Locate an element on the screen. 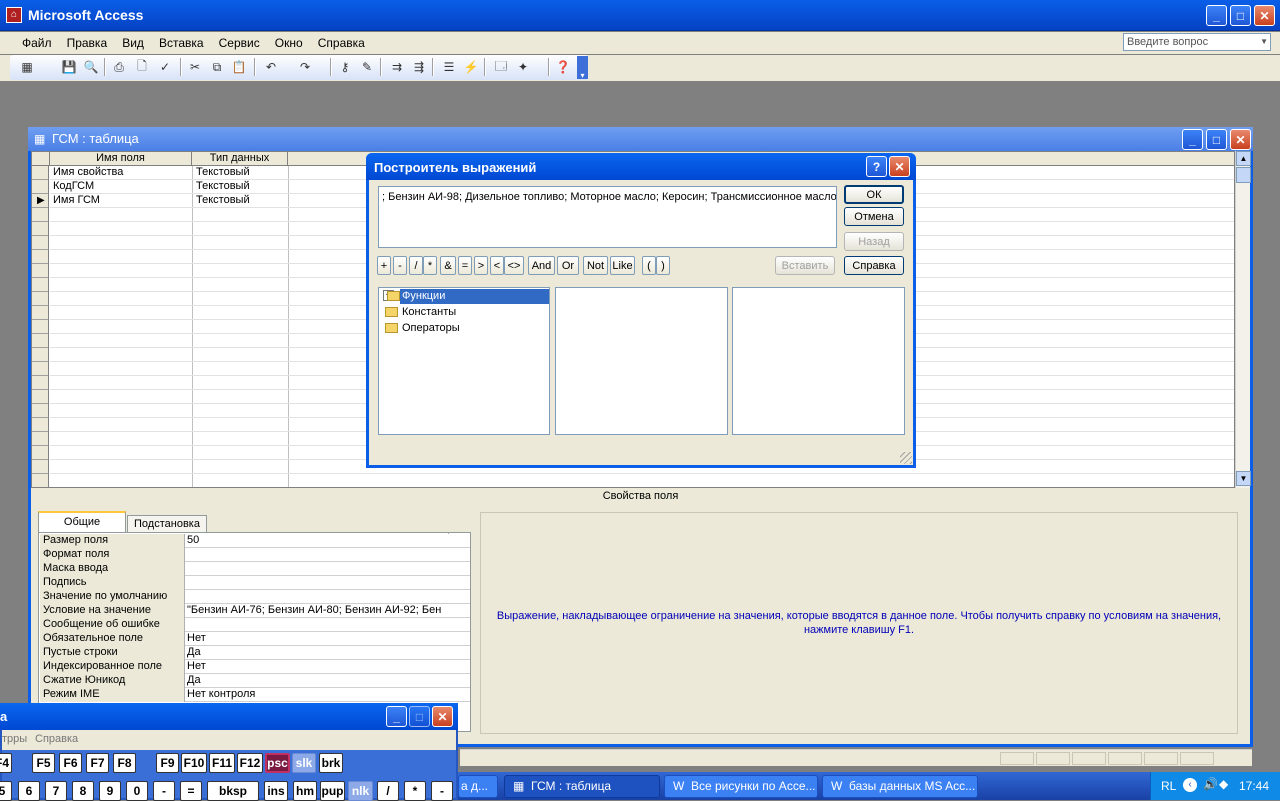 The height and width of the screenshot is (801, 1280). table-minimize-icon: _ is located at coordinates (1192, 139).